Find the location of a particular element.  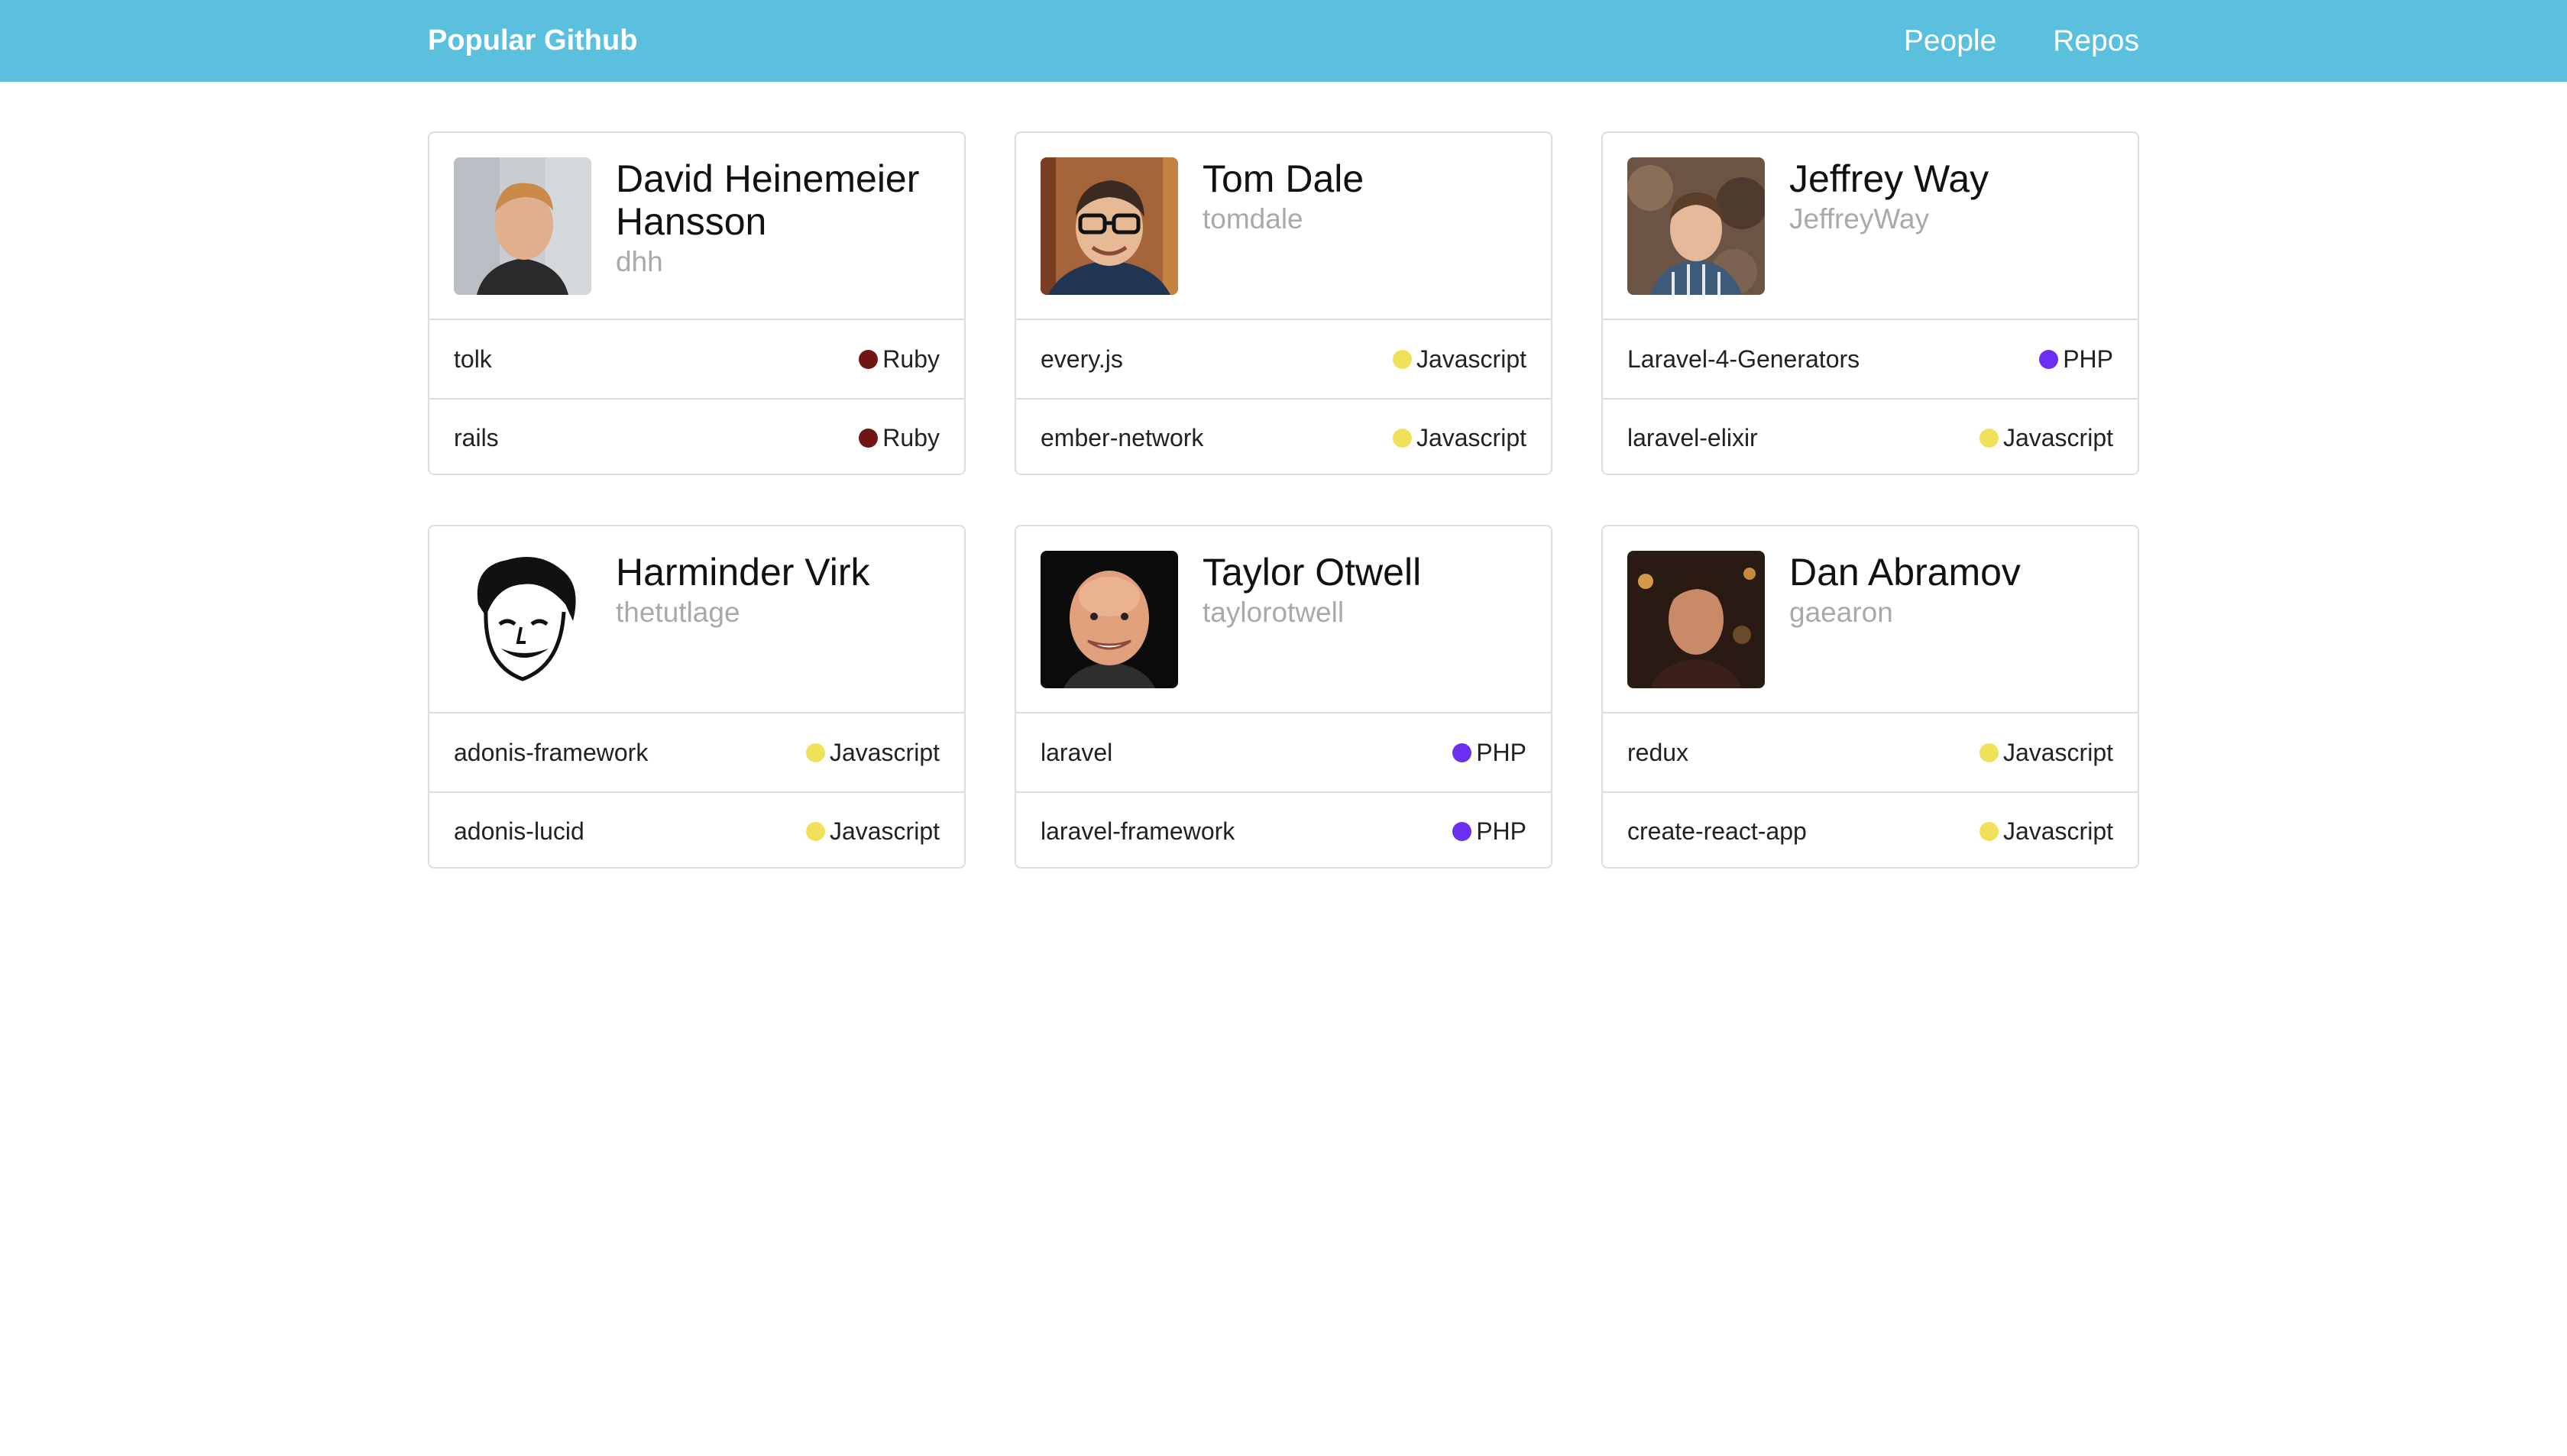

person-name: David Heinemeier Hansson is located at coordinates (778, 200).